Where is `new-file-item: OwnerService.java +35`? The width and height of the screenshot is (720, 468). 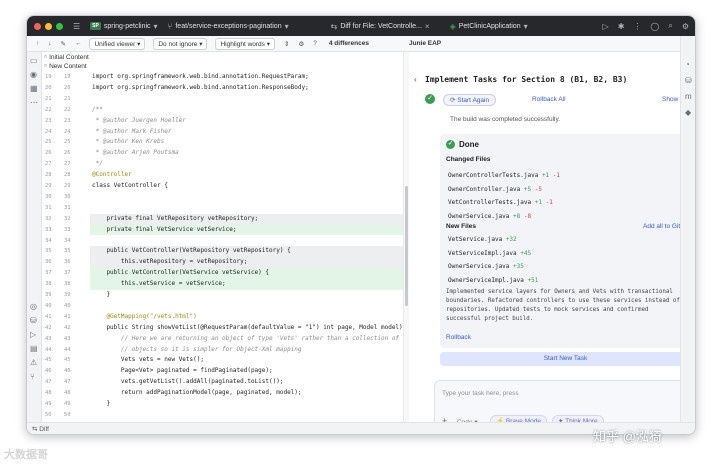 new-file-item: OwnerService.java +35 is located at coordinates (486, 266).